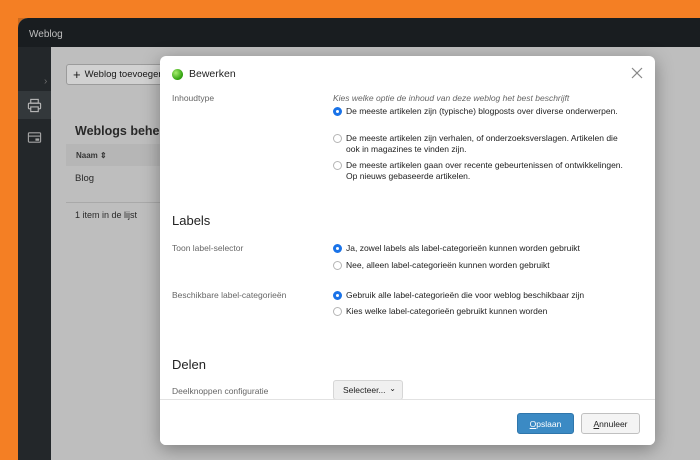 The image size is (700, 460). I want to click on status-dot-icon, so click(177, 74).